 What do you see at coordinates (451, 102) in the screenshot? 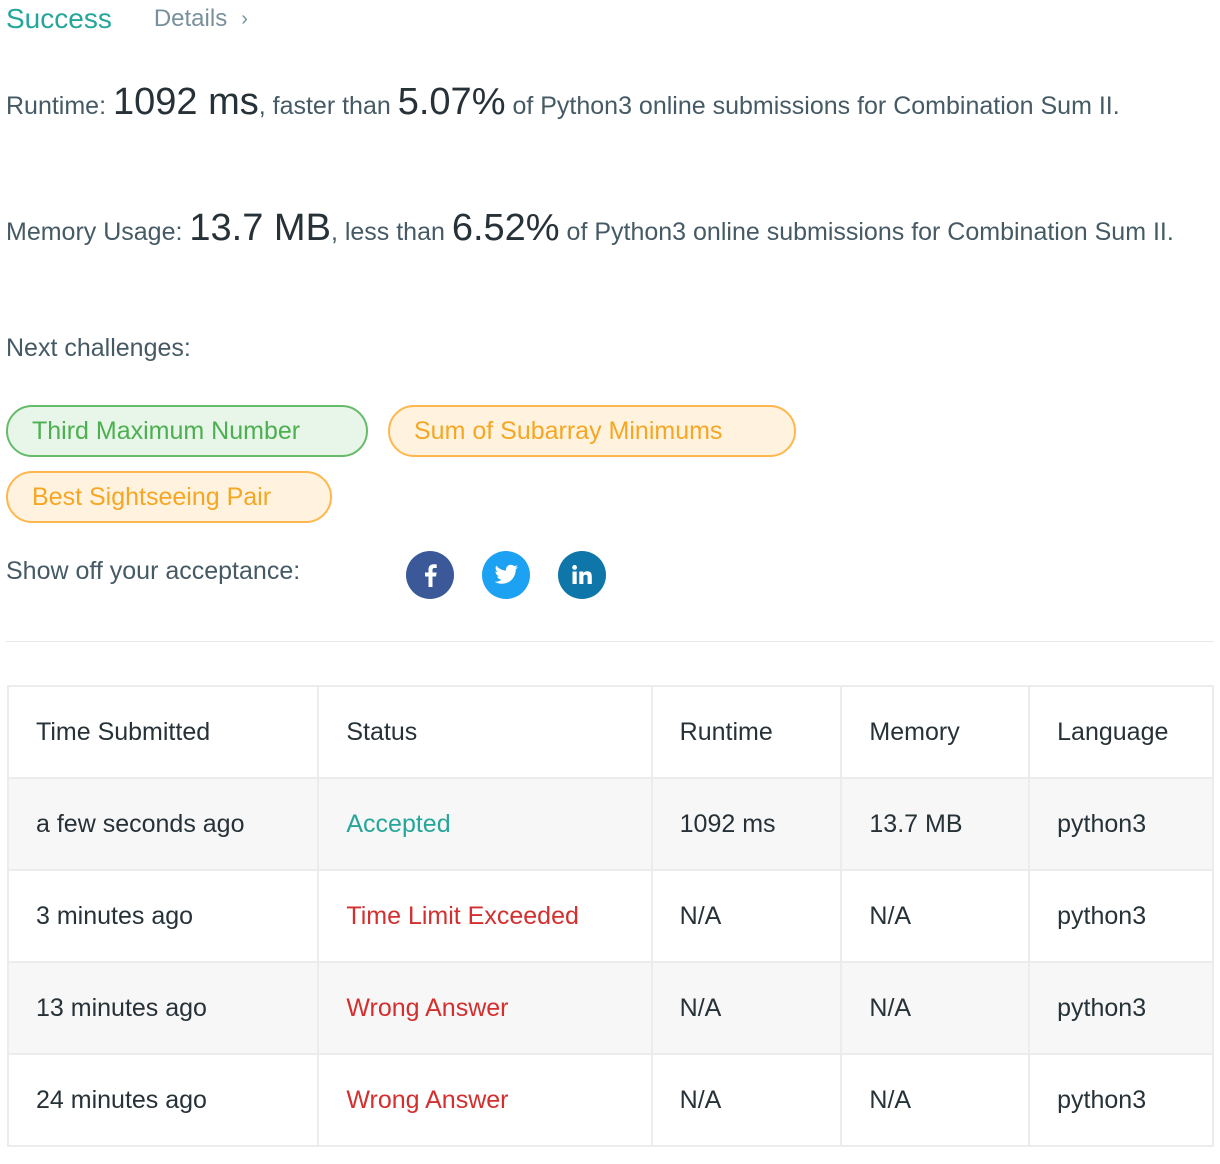
I see `runtime-percent: 5.07%` at bounding box center [451, 102].